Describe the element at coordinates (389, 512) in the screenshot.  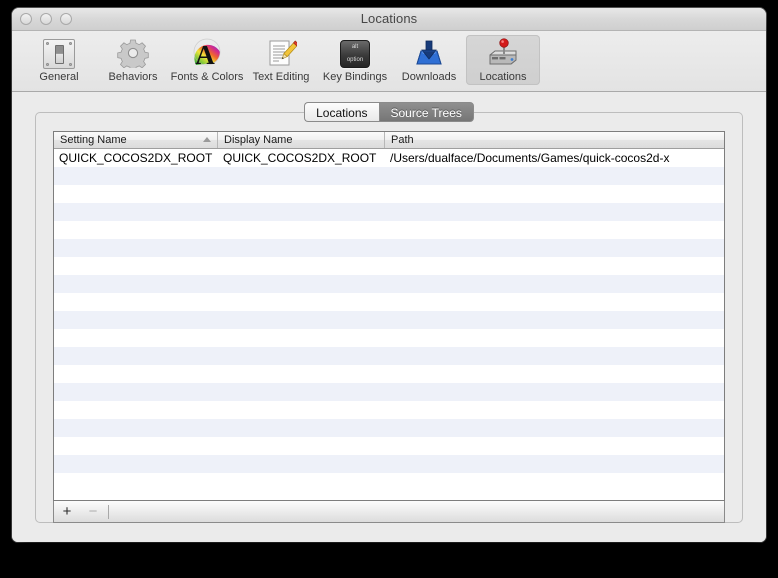
I see `table-bottom-bar: + −` at that location.